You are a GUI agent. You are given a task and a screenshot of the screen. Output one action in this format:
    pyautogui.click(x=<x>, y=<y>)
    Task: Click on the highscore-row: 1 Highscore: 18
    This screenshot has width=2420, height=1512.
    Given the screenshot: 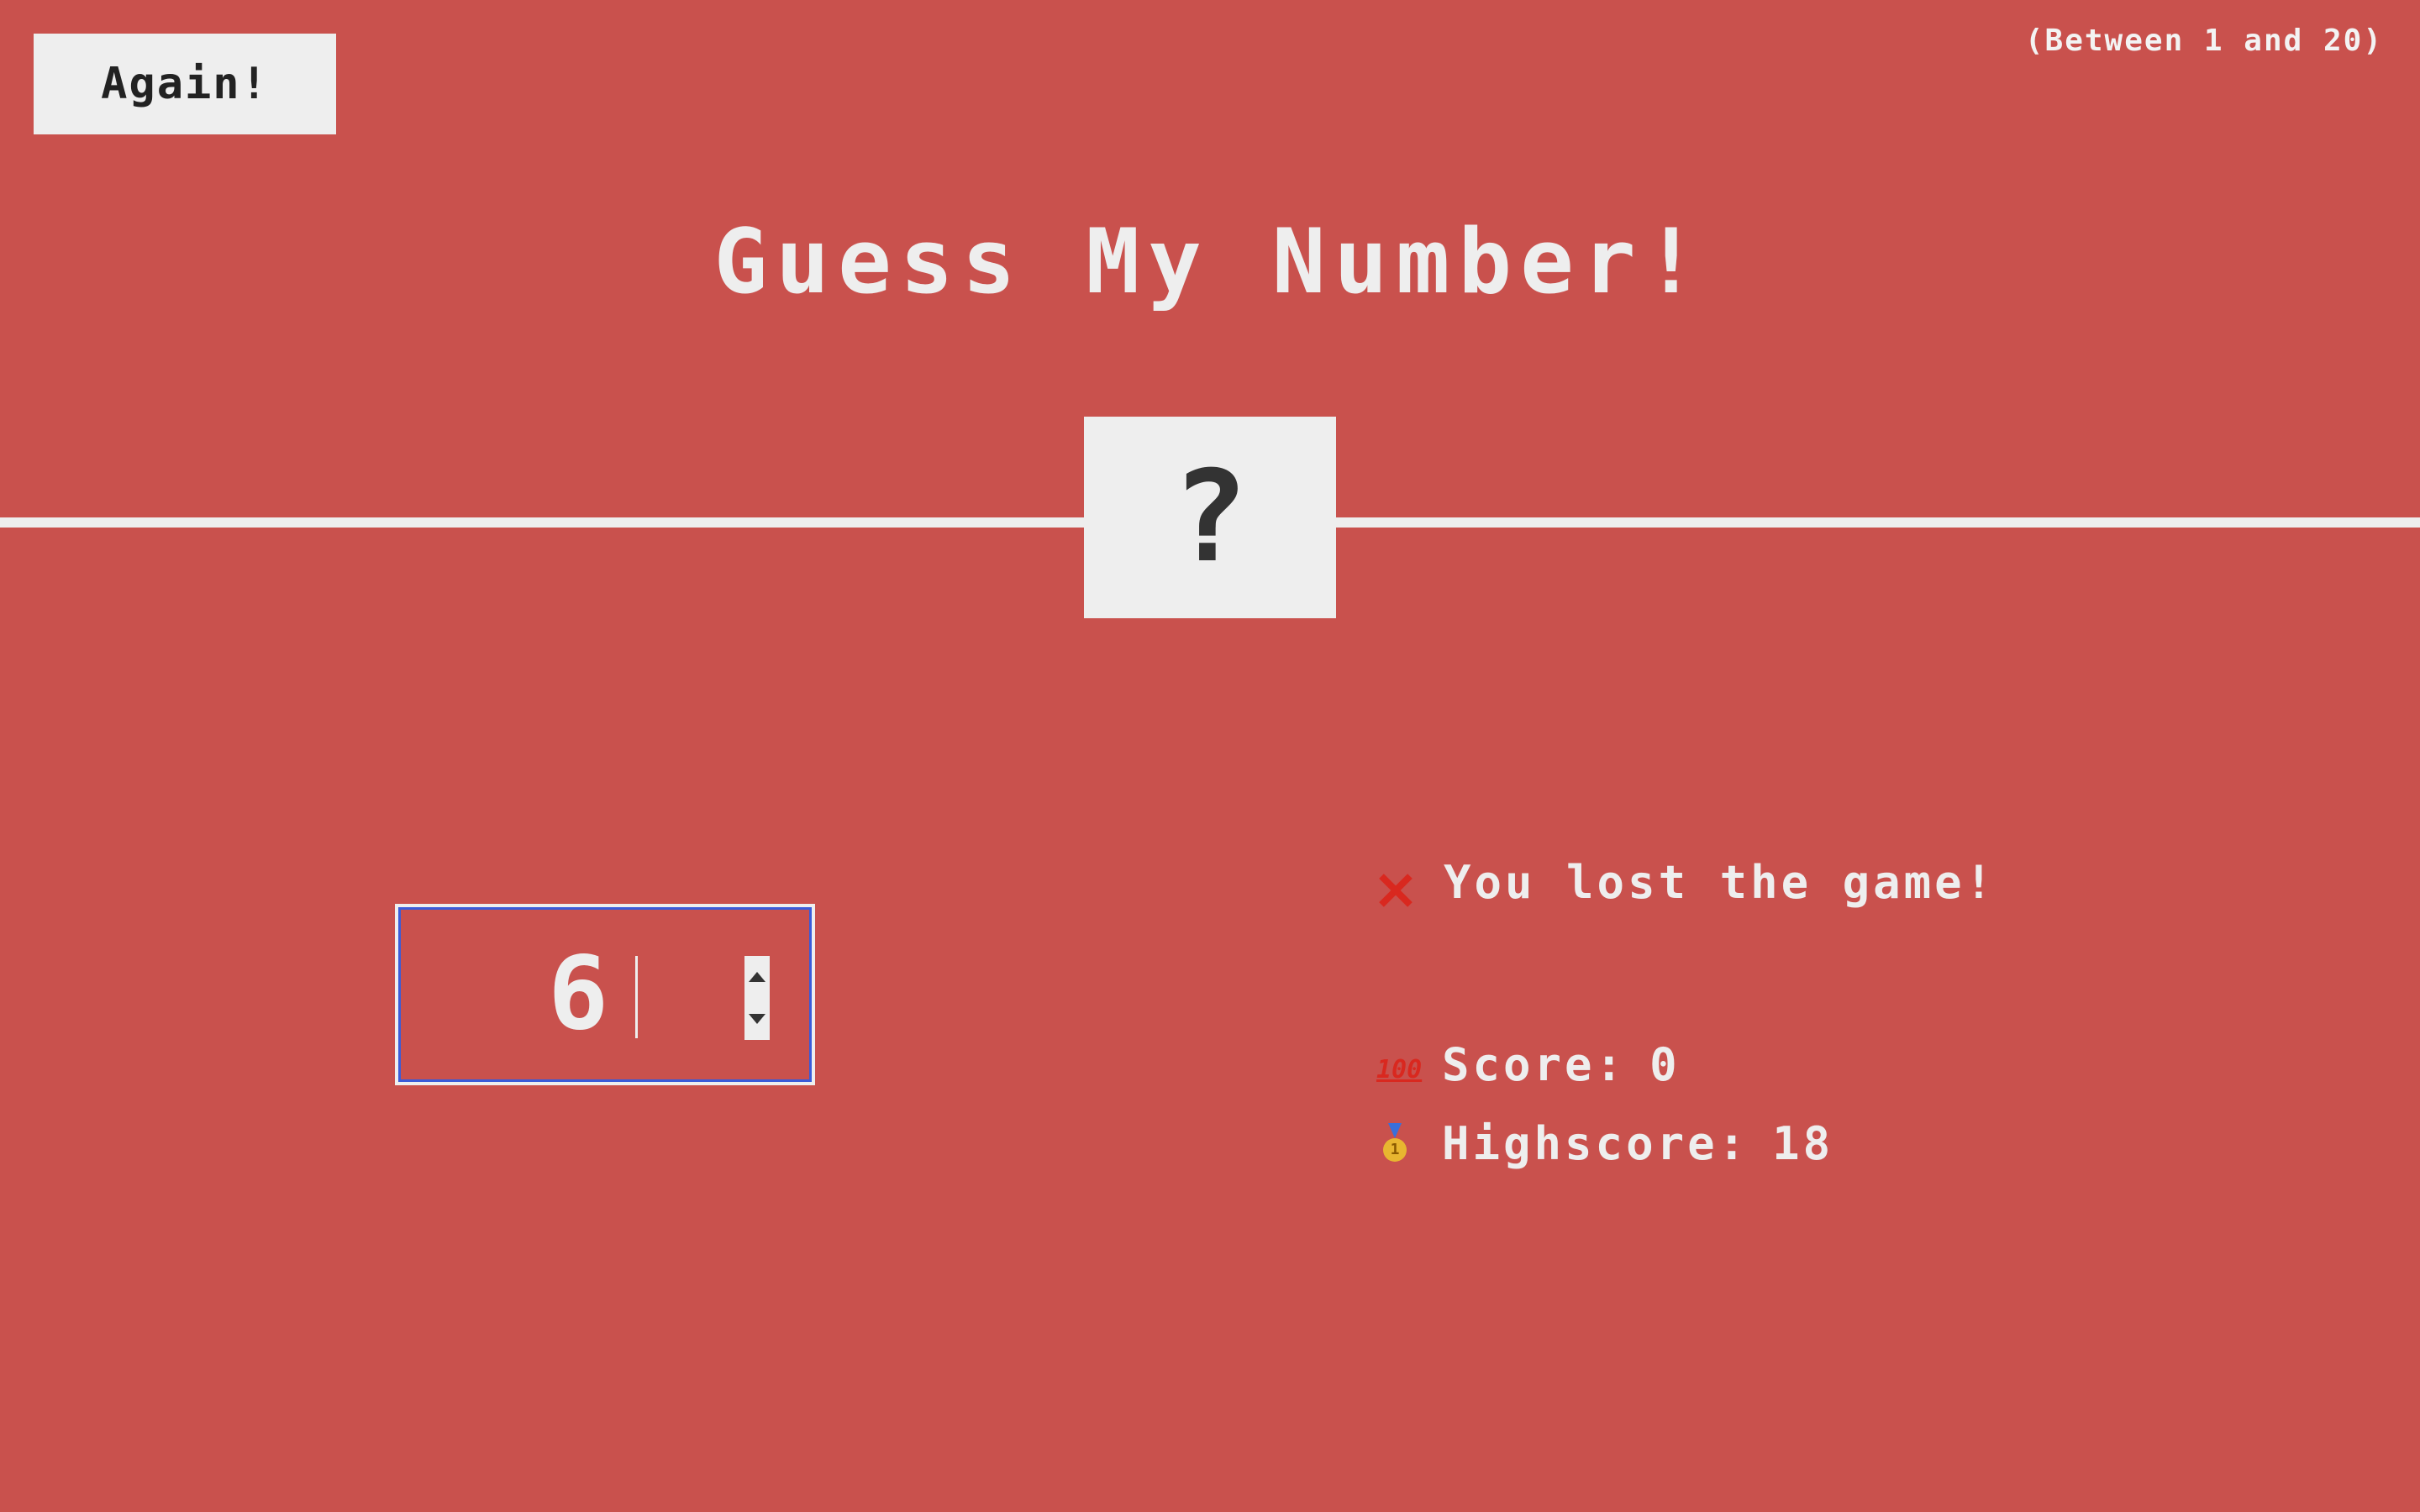 What is the action you would take?
    pyautogui.click(x=1604, y=1143)
    